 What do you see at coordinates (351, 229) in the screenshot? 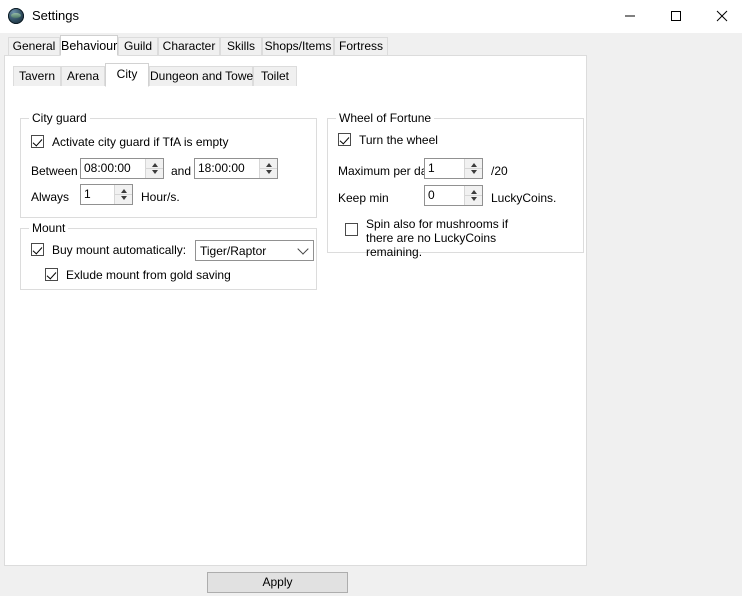
I see `spin-for-mushrooms-checkbox` at bounding box center [351, 229].